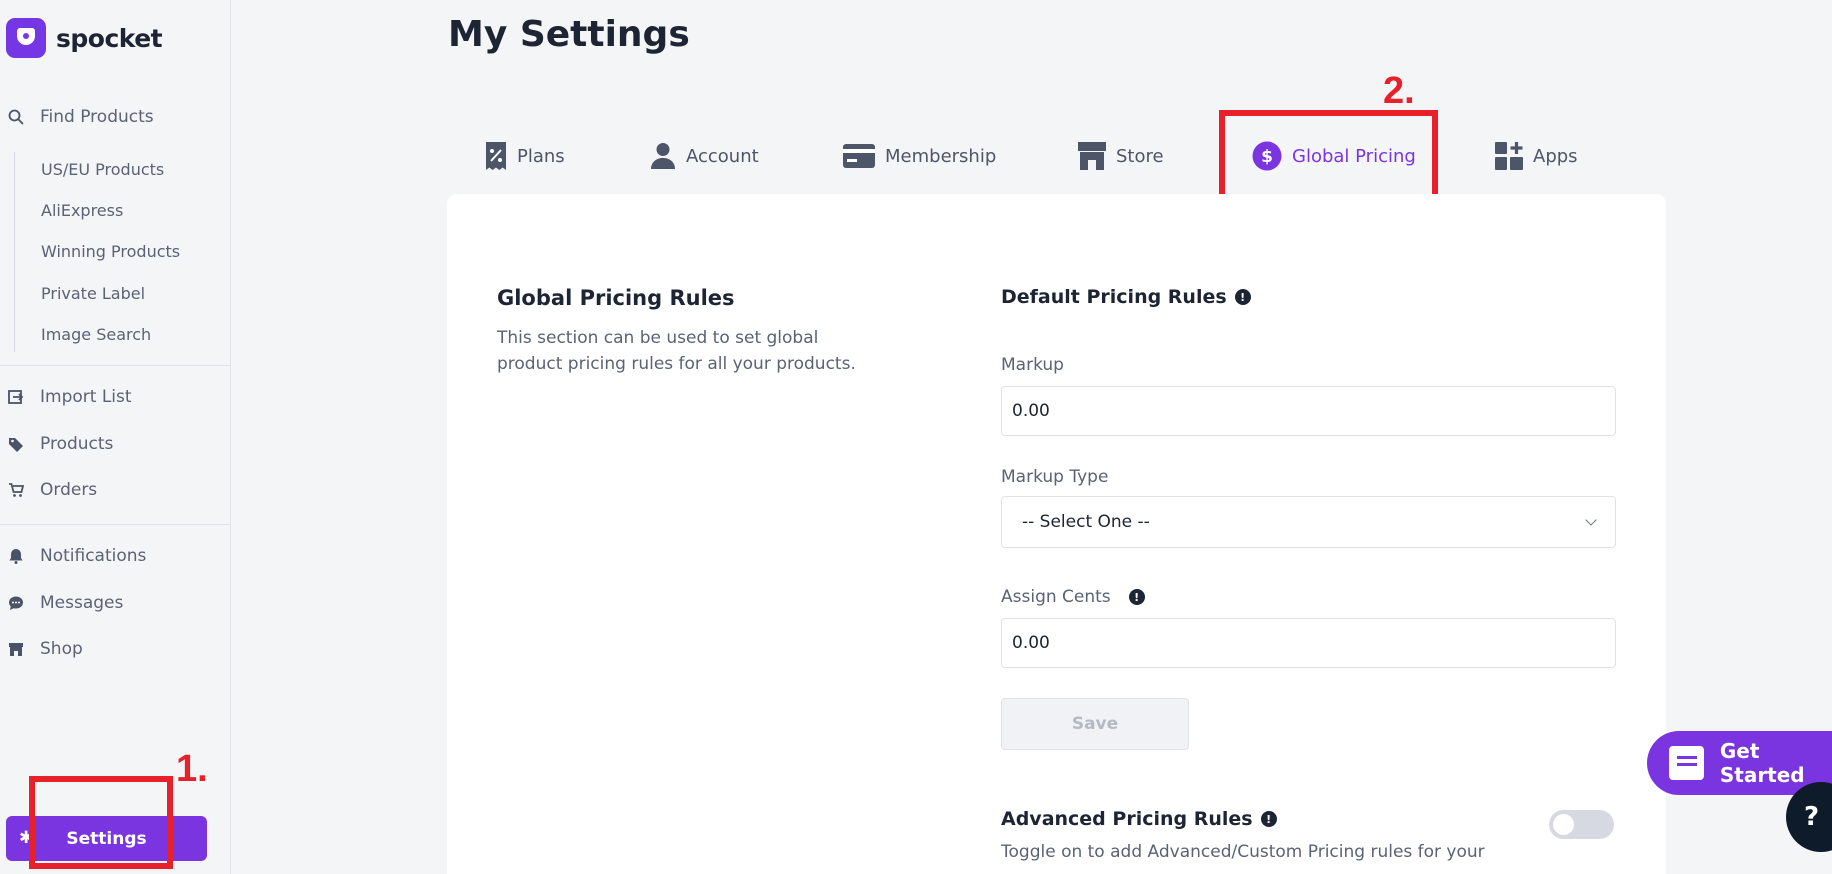 This screenshot has height=874, width=1832. Describe the element at coordinates (1581, 824) in the screenshot. I see `advanced-pricing-toggle` at that location.